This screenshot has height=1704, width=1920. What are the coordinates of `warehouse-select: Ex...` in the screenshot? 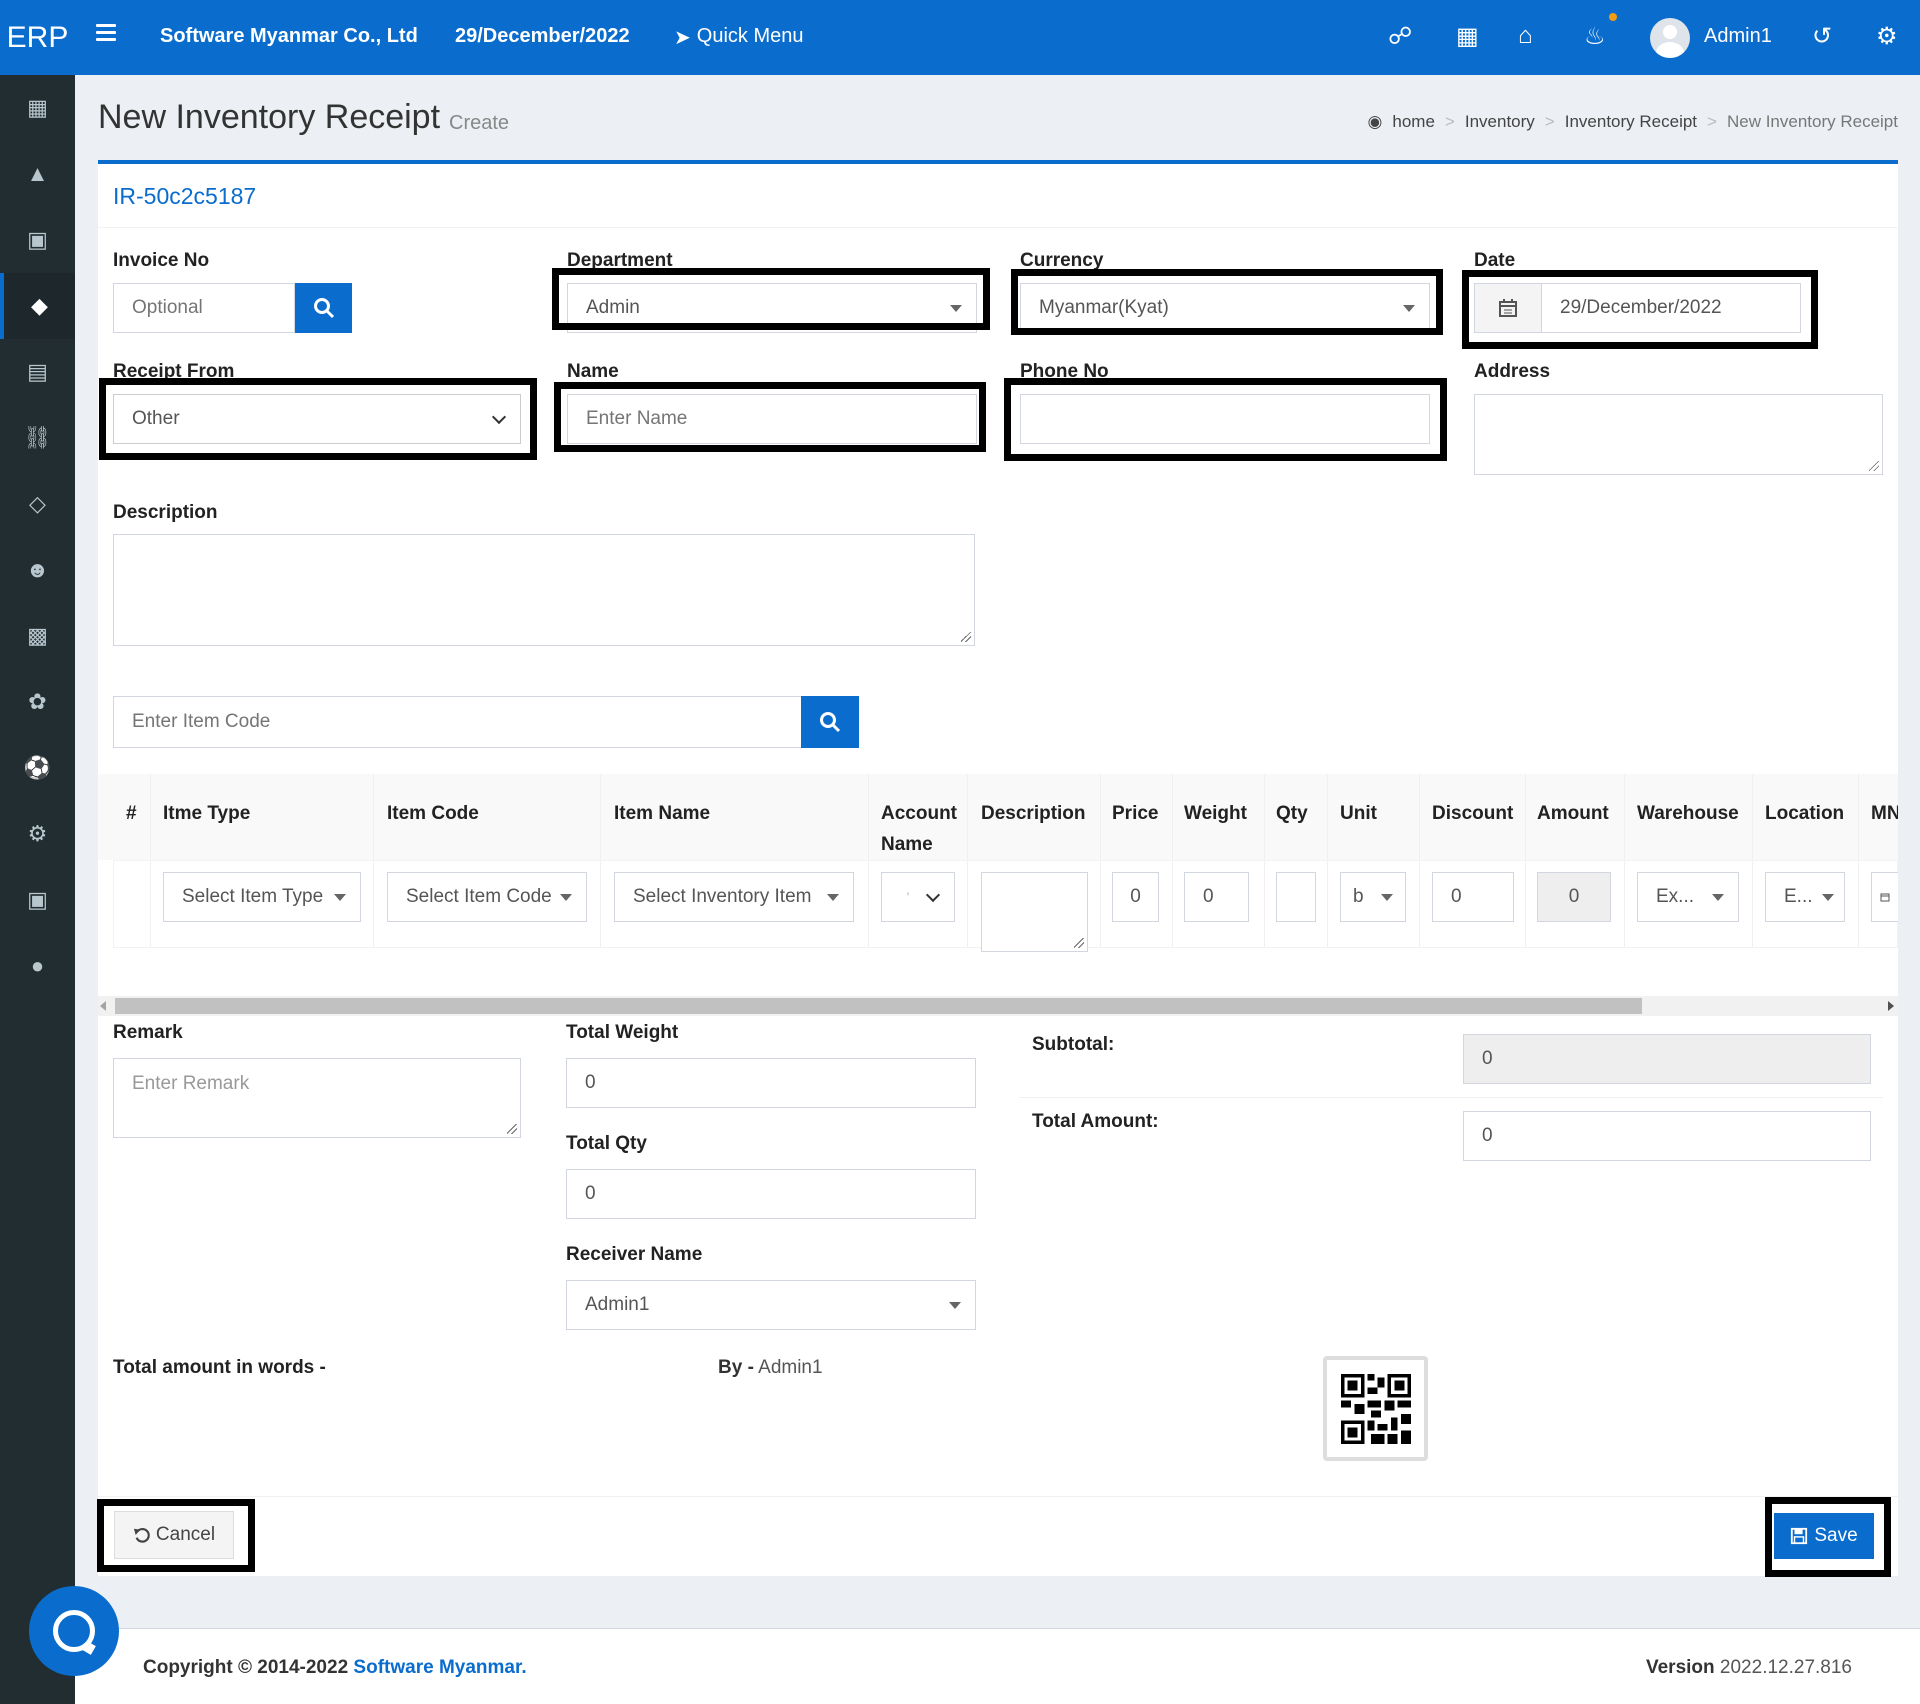 It's located at (1688, 897).